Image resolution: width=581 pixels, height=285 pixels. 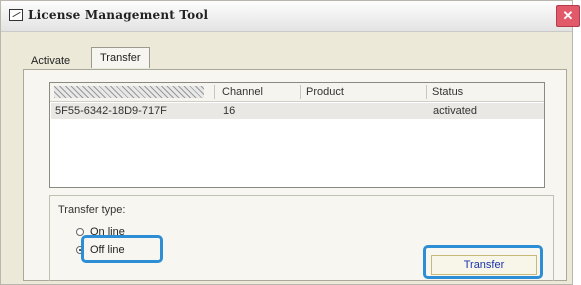 I want to click on status-cell: activated, so click(x=455, y=111).